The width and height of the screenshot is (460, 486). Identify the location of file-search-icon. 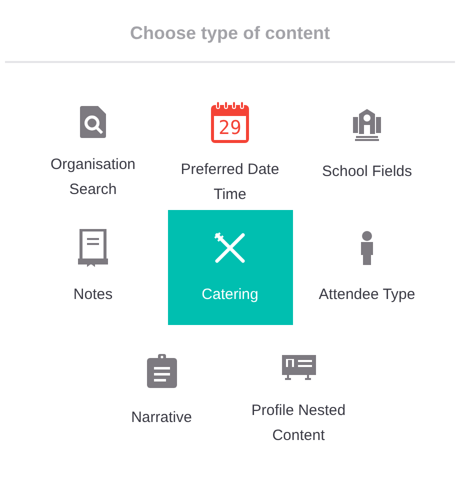
(93, 122).